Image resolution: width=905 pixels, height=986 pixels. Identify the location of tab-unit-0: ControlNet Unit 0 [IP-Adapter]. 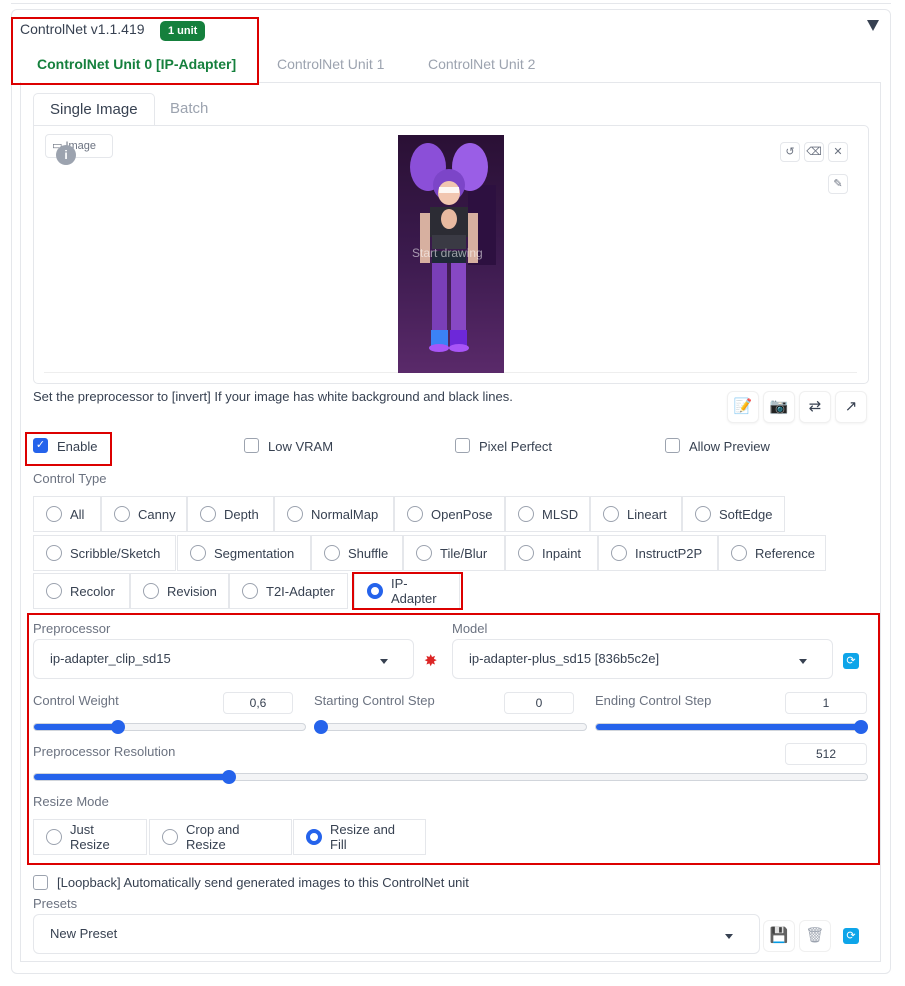
(136, 68).